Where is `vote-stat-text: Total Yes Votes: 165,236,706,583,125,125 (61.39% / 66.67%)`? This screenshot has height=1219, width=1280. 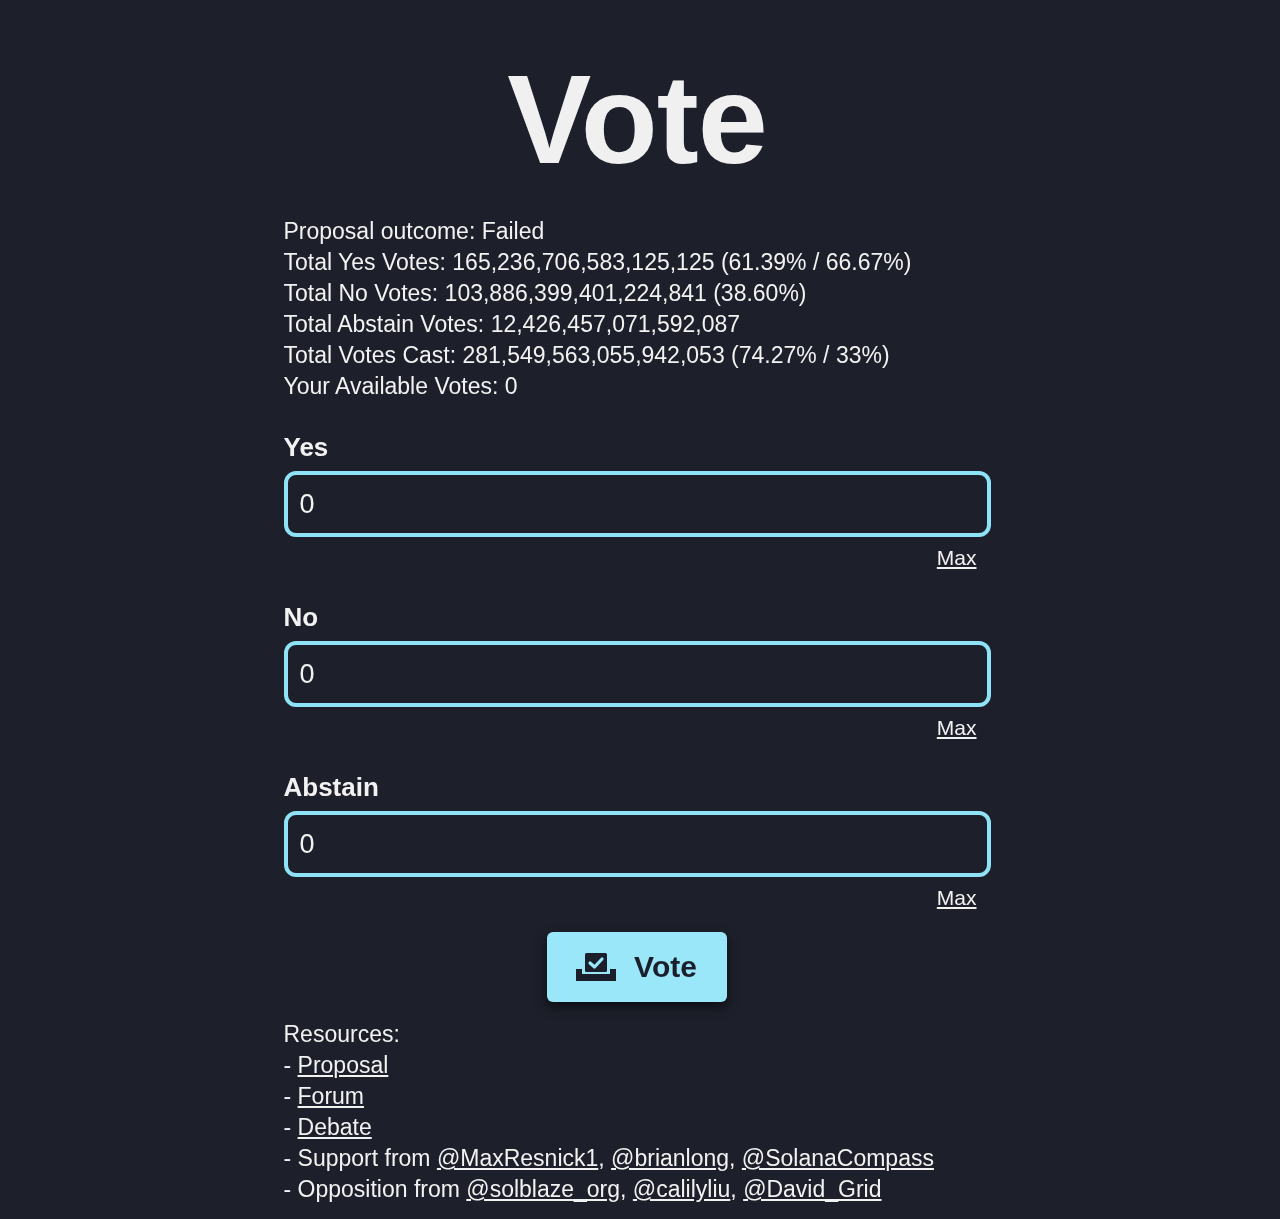 vote-stat-text: Total Yes Votes: 165,236,706,583,125,125 (61.39% / 66.67%) is located at coordinates (597, 262).